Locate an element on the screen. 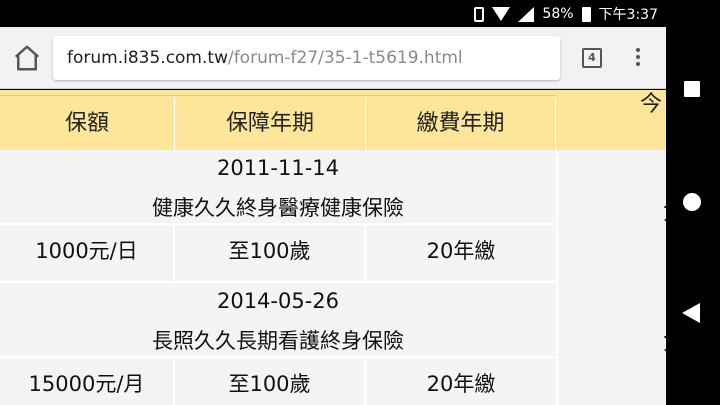 This screenshot has height=405, width=720. policy-date: 2014-05-26 is located at coordinates (278, 301).